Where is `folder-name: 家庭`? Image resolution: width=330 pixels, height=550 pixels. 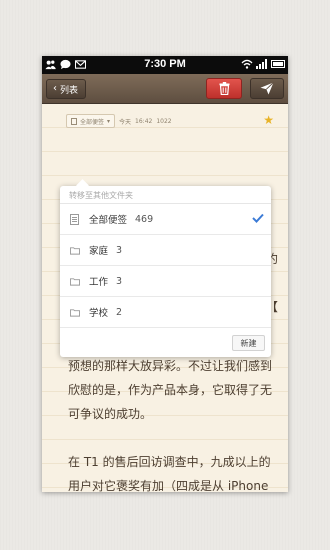
folder-name: 家庭 is located at coordinates (99, 251).